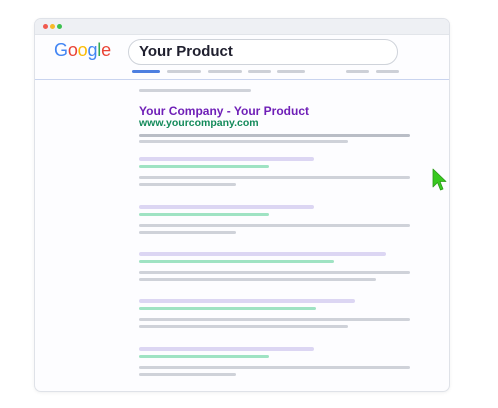 The image size is (498, 408). What do you see at coordinates (186, 51) in the screenshot?
I see `search-query-text: Your Product` at bounding box center [186, 51].